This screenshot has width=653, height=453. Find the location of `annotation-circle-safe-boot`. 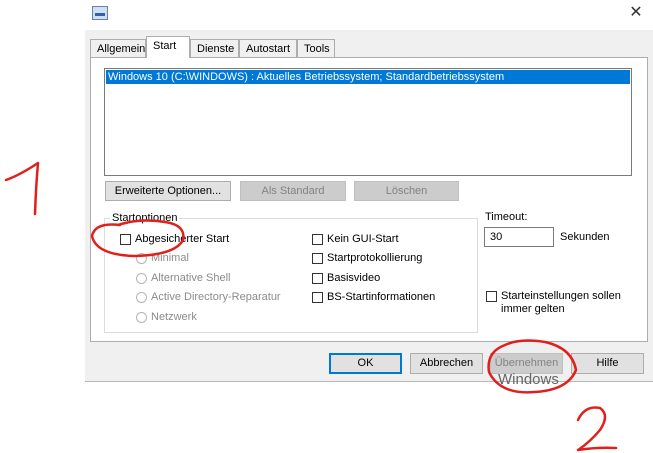

annotation-circle-safe-boot is located at coordinates (137, 238).